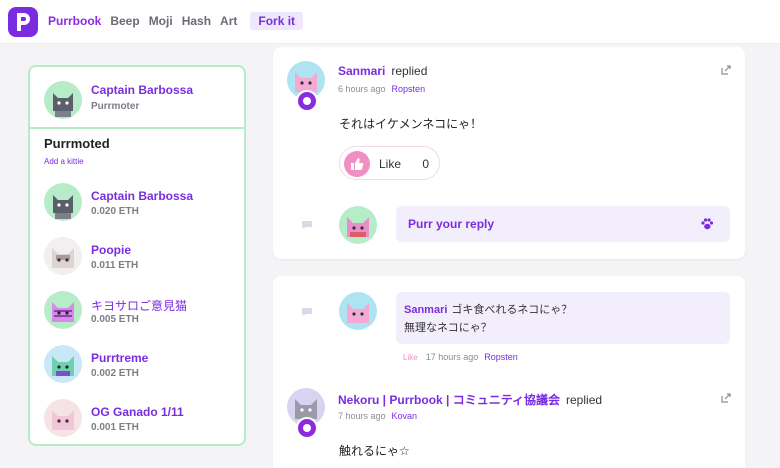  Describe the element at coordinates (228, 22) in the screenshot. I see `nav-item-art: Art` at that location.